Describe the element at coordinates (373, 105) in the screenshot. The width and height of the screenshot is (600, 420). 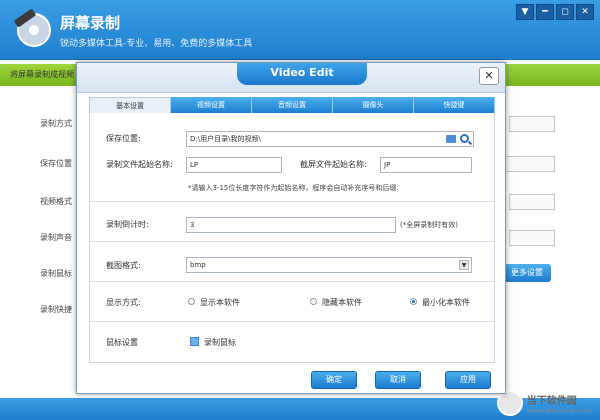
I see `tab-camera: 摄像头` at that location.